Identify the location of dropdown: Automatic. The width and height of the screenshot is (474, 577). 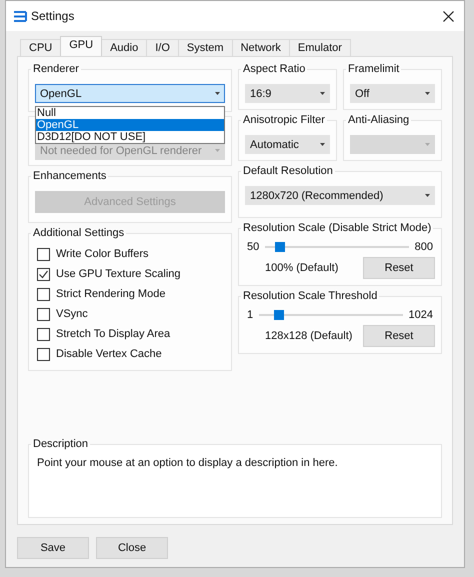
(287, 144).